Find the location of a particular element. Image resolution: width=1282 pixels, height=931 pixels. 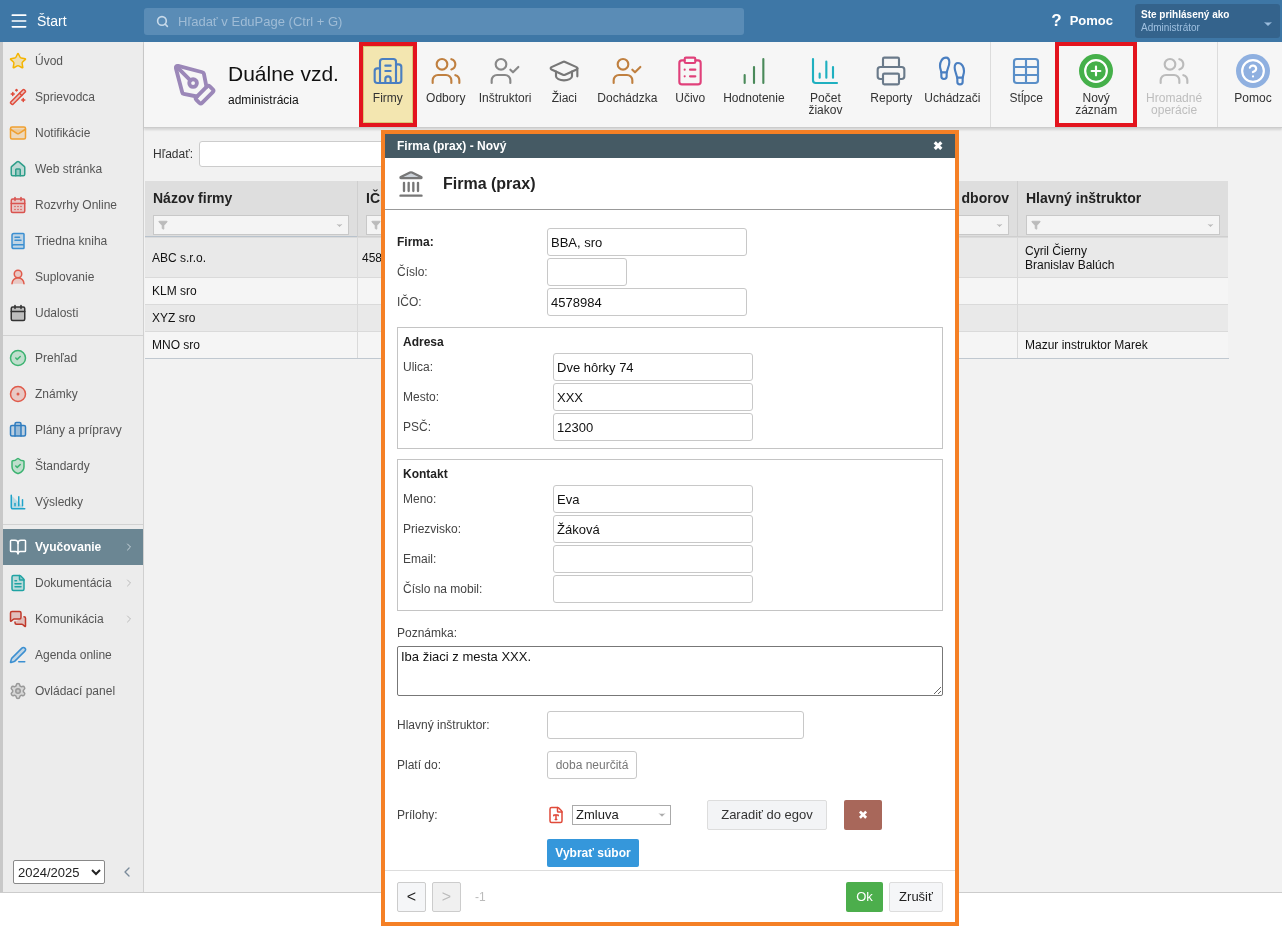

sidebar-item: Dokumentácia is located at coordinates (73, 583).